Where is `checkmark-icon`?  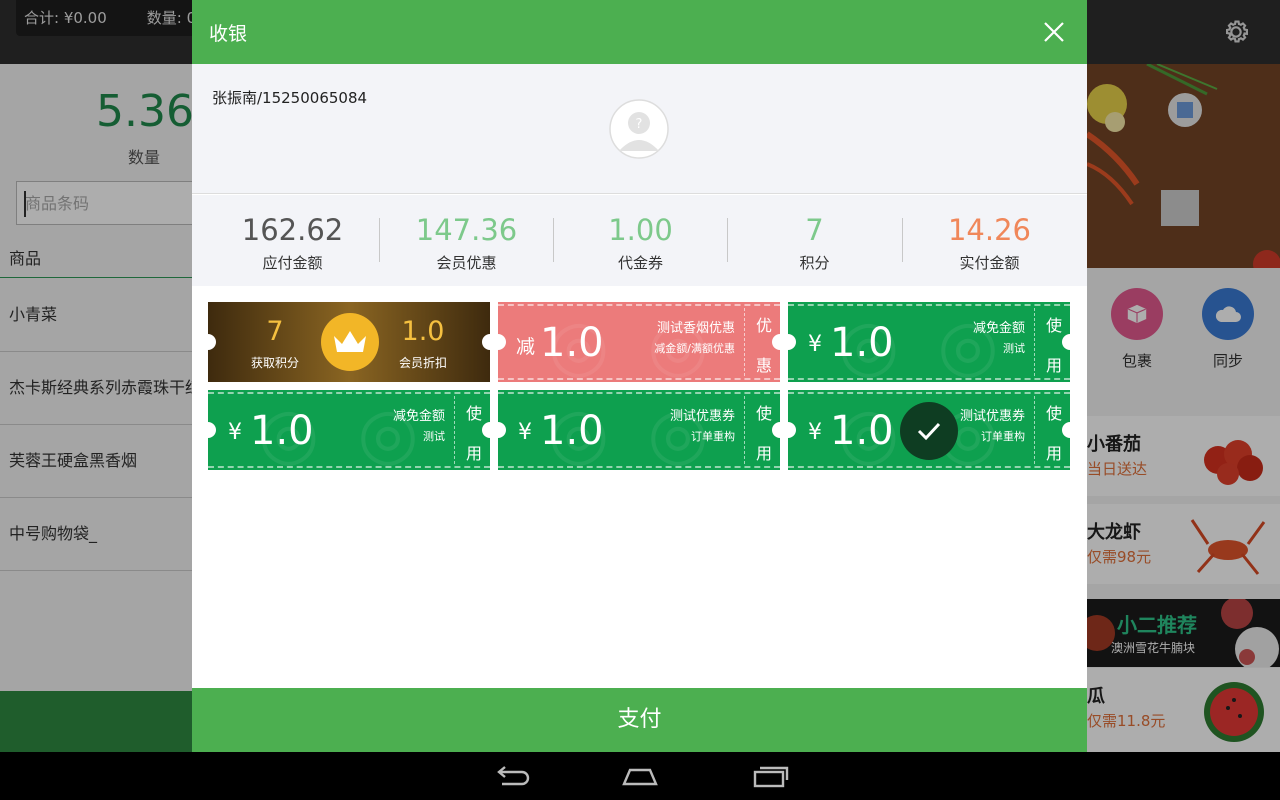
checkmark-icon is located at coordinates (929, 431).